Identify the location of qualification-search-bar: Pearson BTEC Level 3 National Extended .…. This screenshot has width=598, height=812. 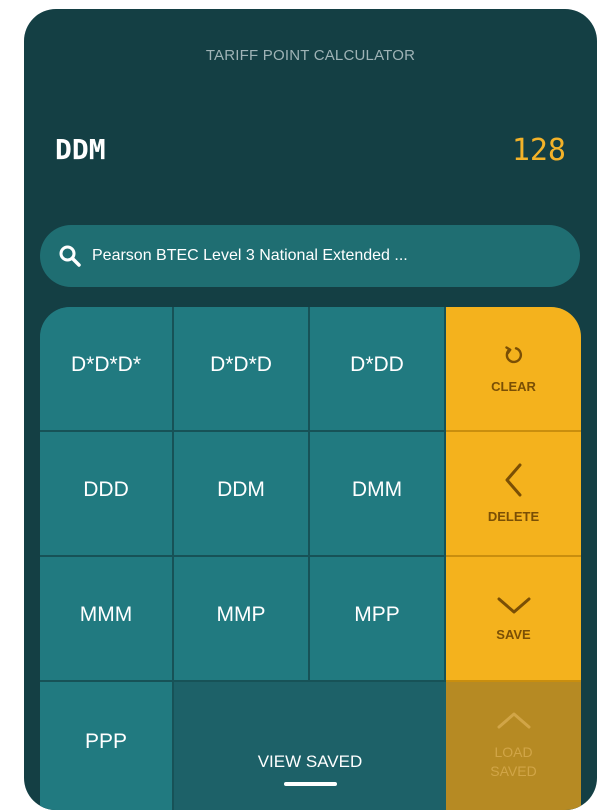
(310, 256).